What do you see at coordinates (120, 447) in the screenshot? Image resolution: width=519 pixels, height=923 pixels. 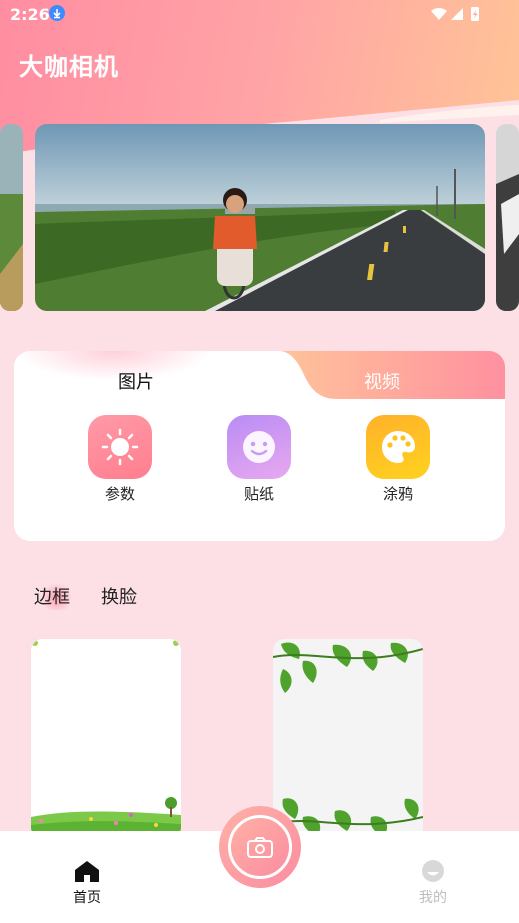 I see `sun-icon` at bounding box center [120, 447].